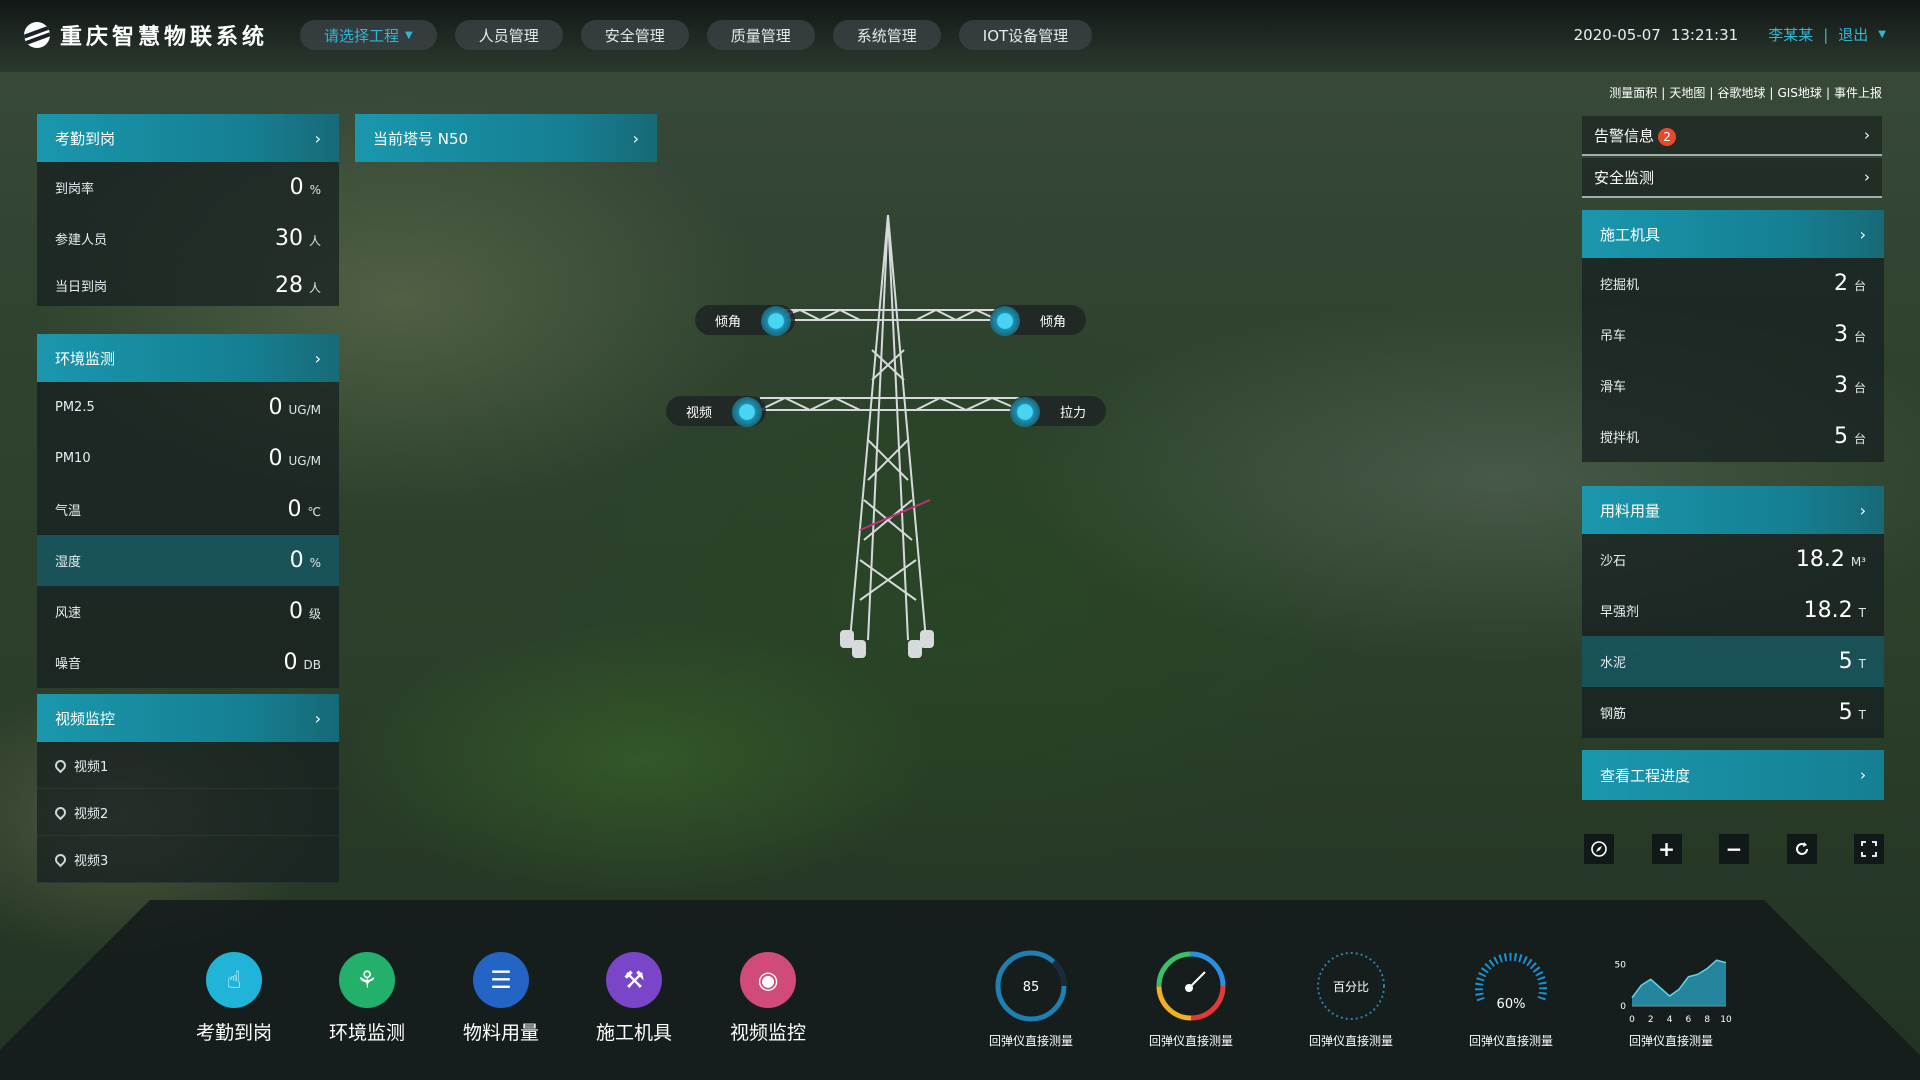 This screenshot has height=1080, width=1920. I want to click on main-nav: 请选择工程 ▼ 人员管理 安全管理 质量管理 系统管理 IOT设备管理, so click(696, 35).